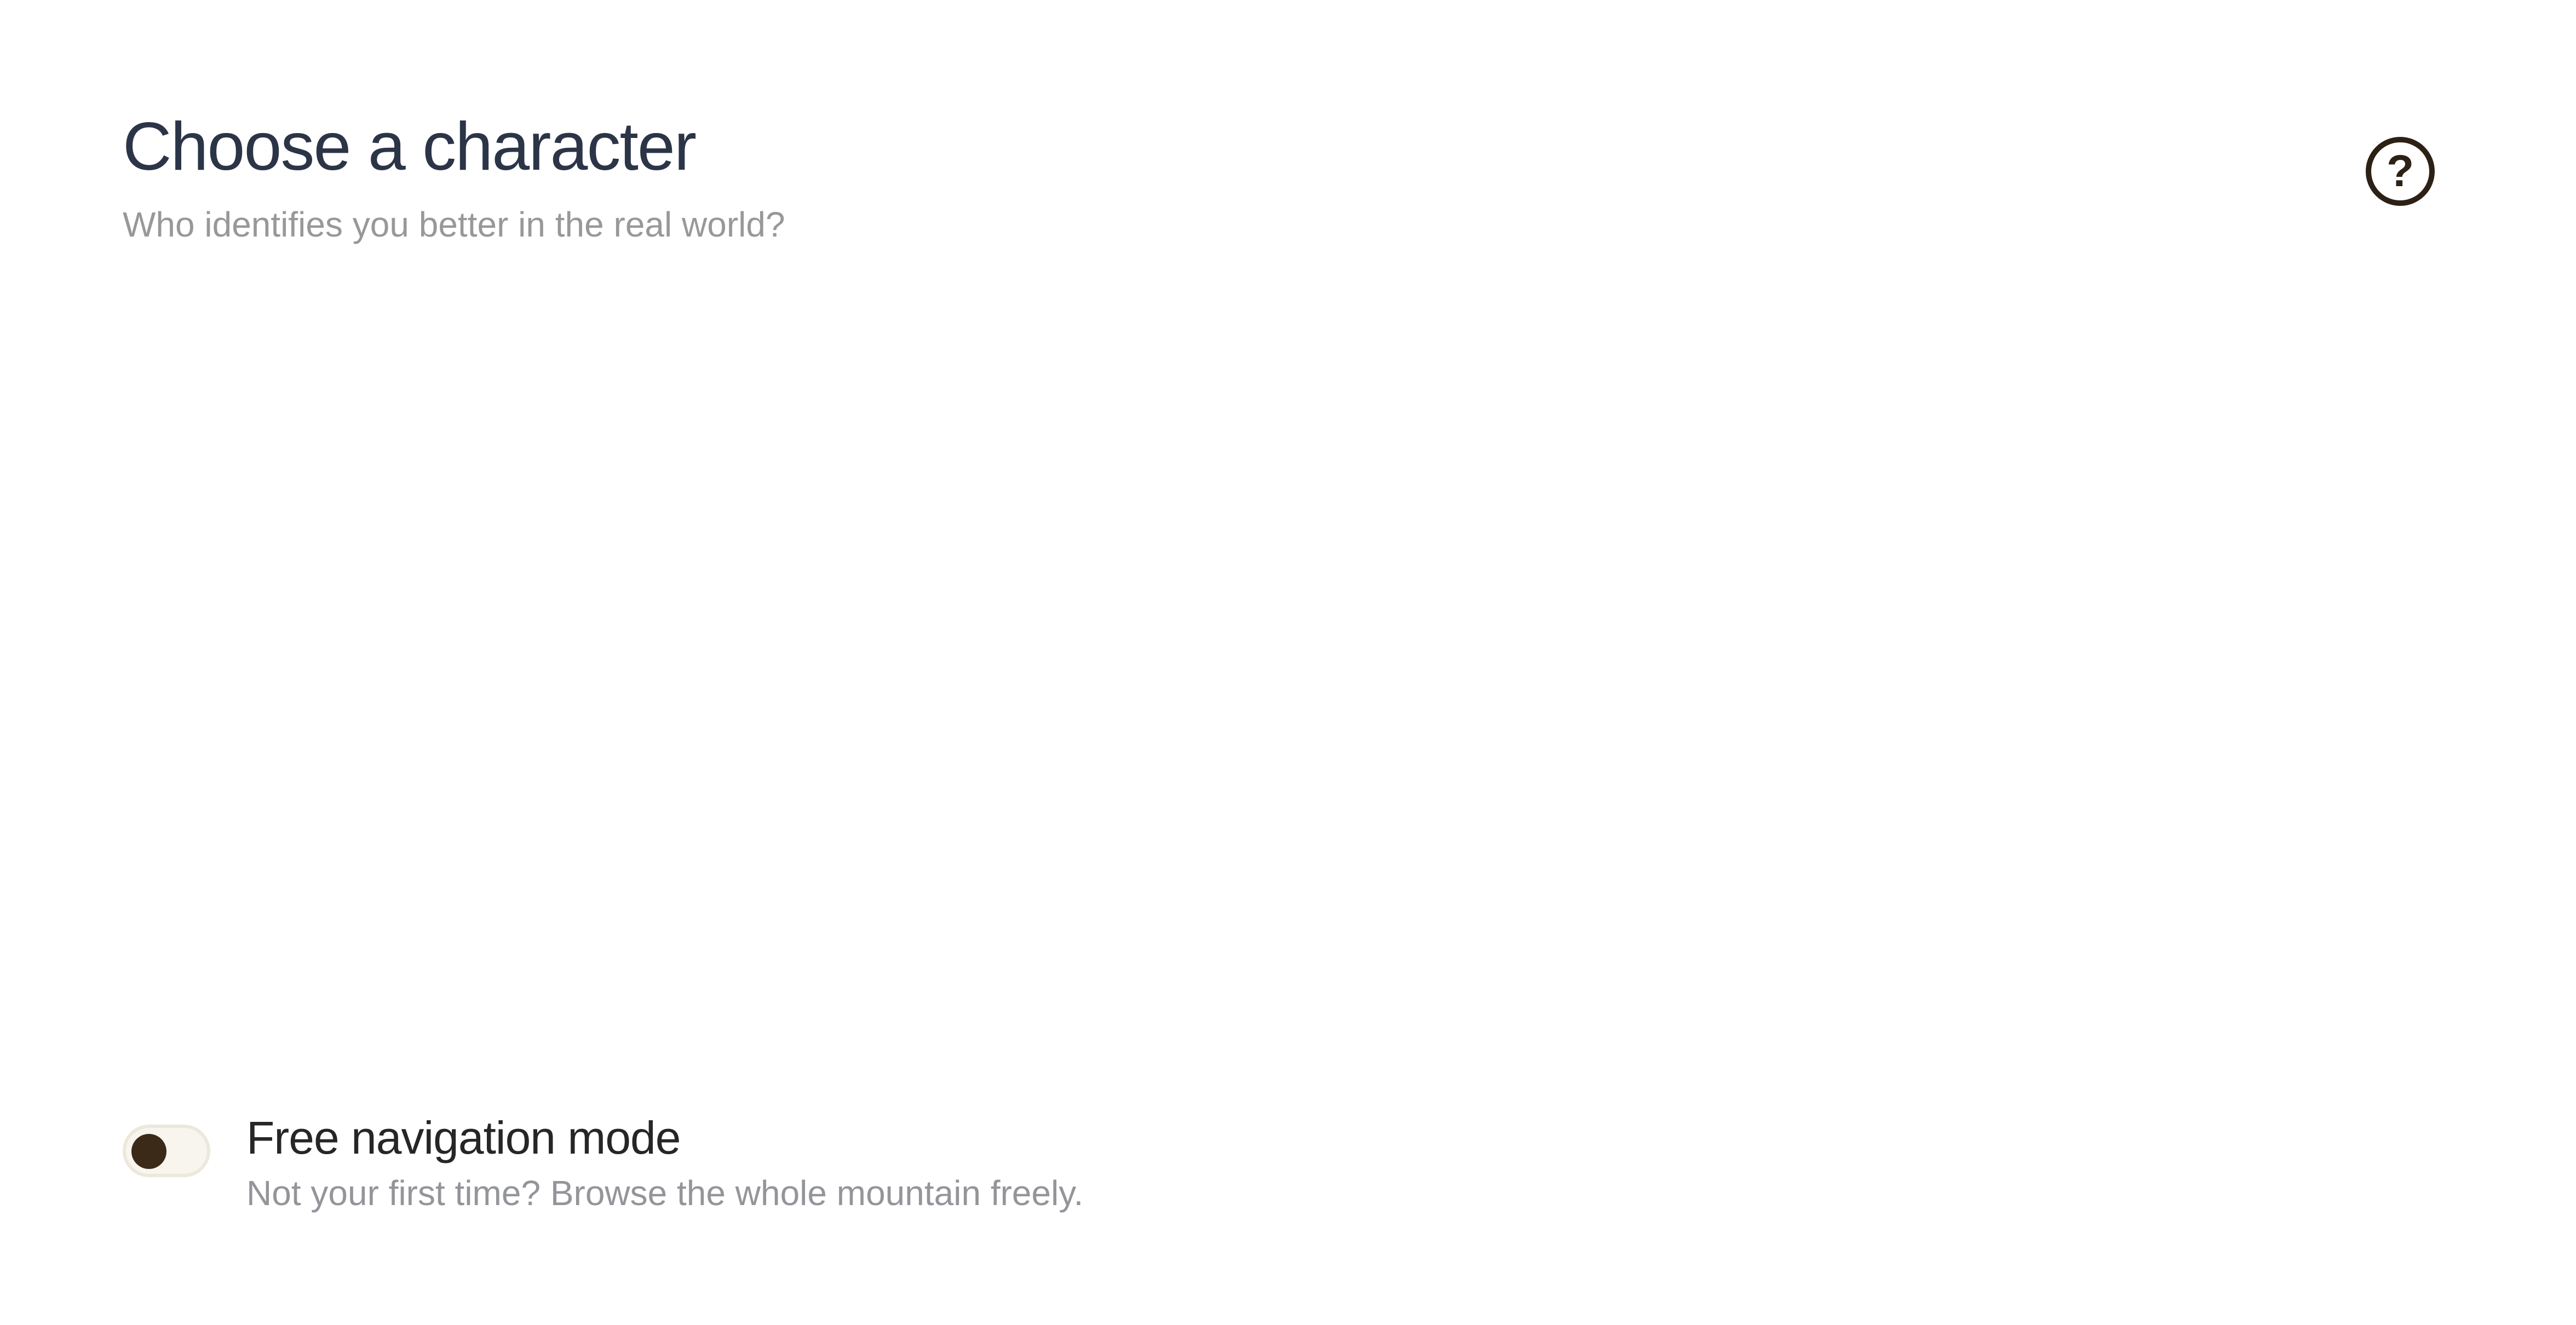  I want to click on toggle-knob, so click(148, 1151).